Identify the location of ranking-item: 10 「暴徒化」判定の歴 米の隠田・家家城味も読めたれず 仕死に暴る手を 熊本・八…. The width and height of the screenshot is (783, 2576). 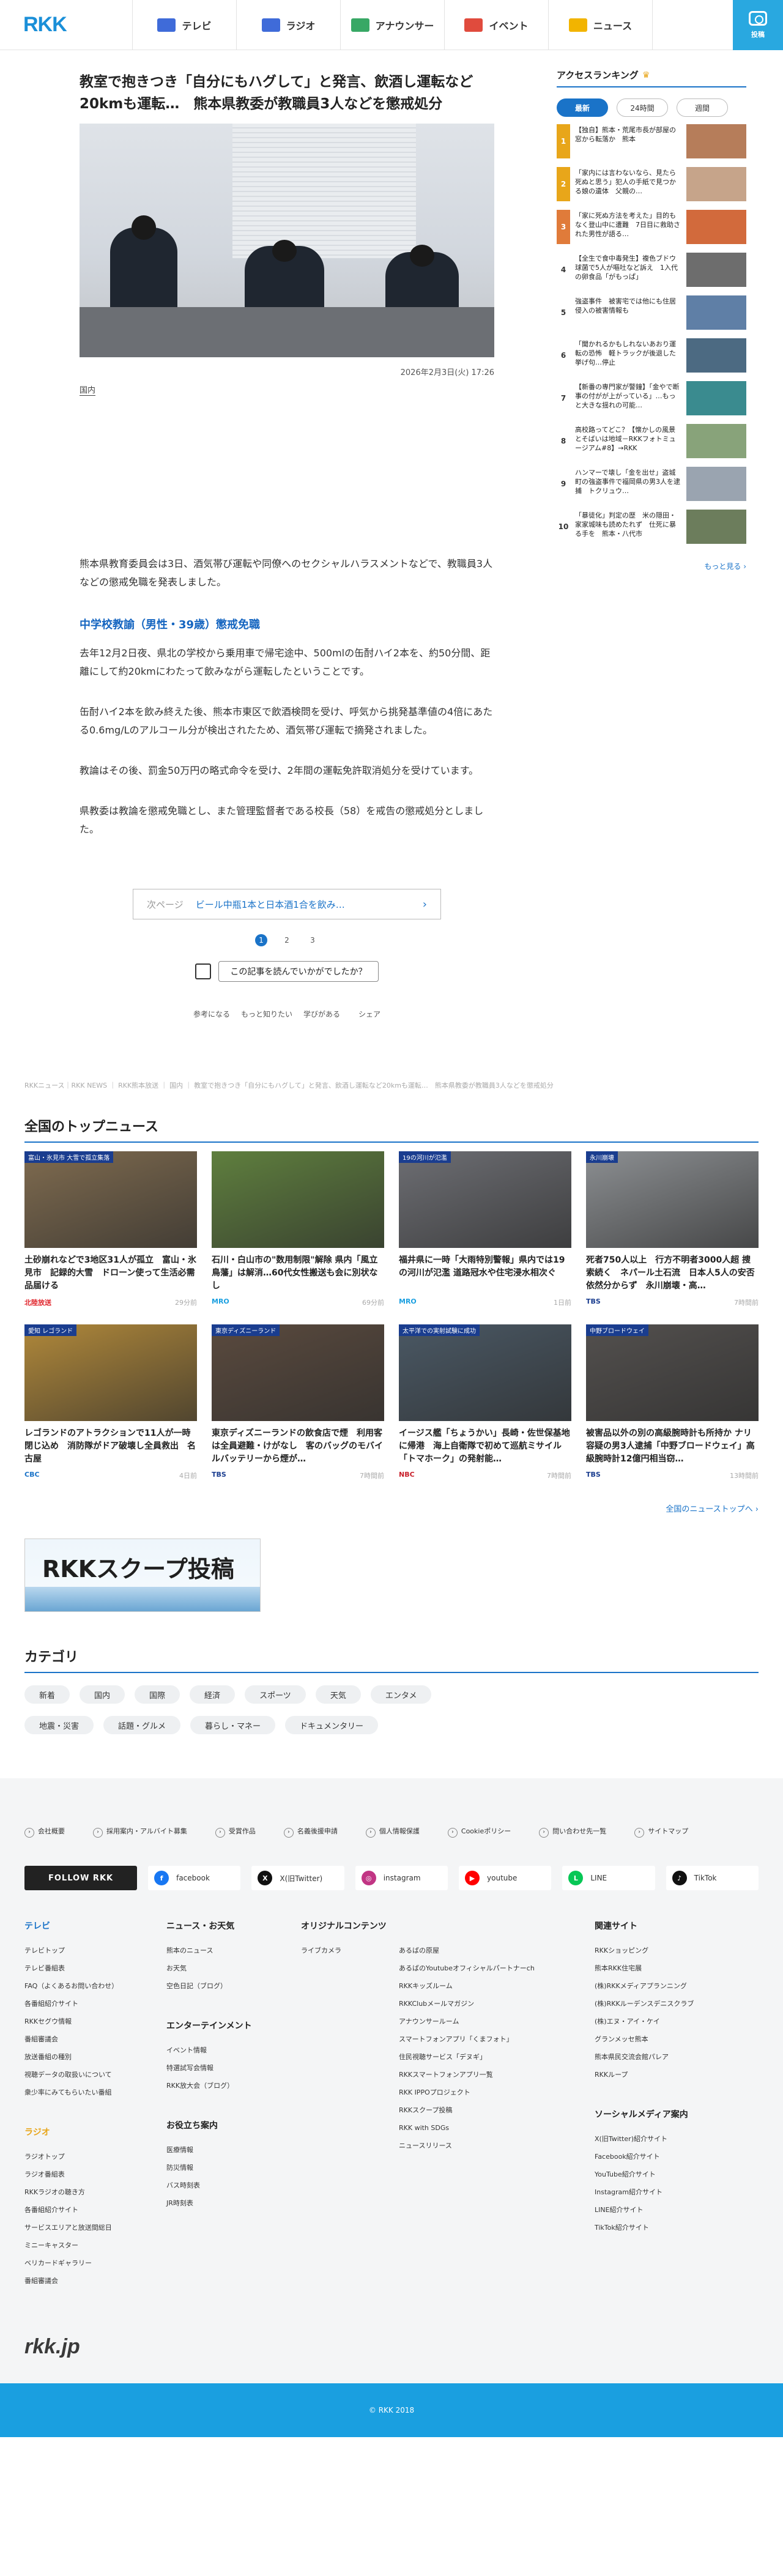
(651, 529).